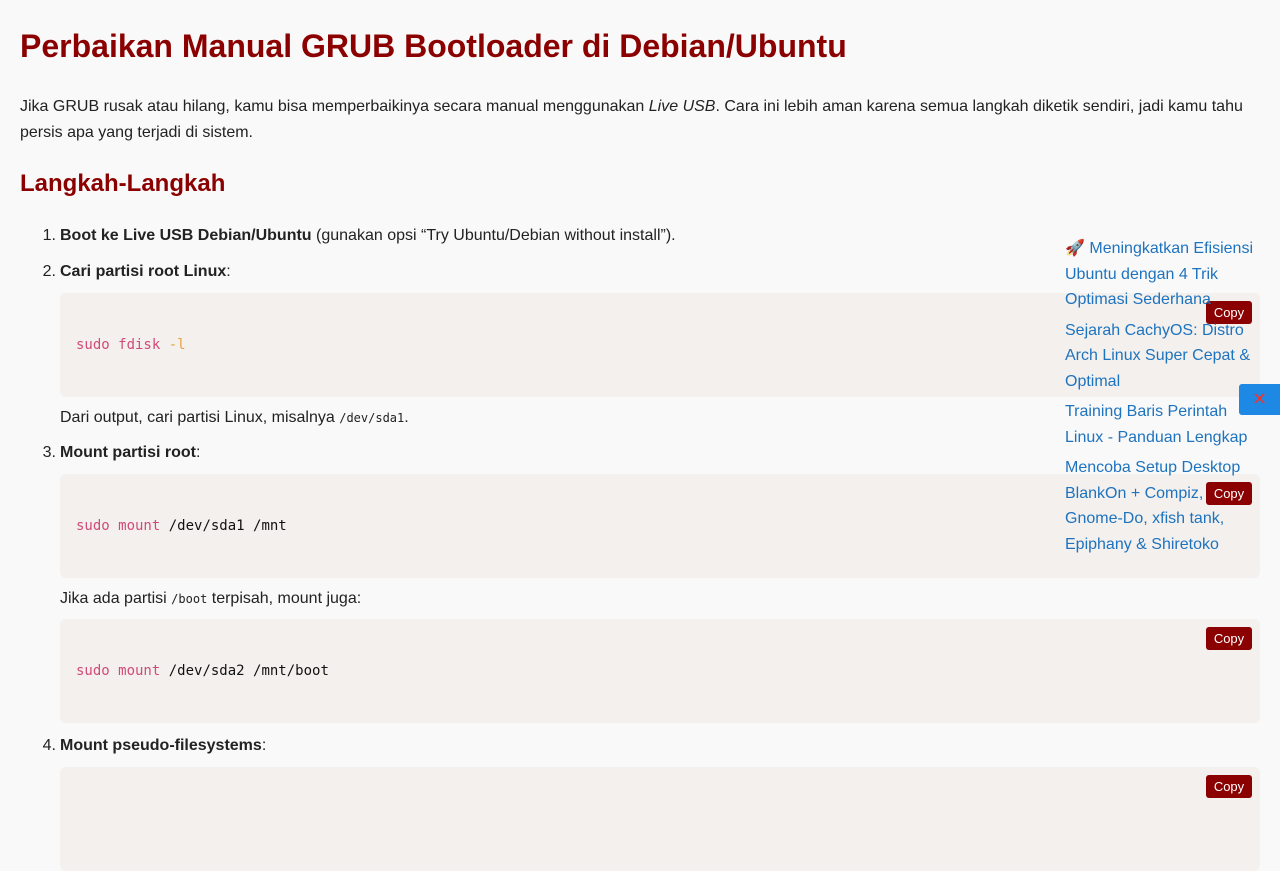 This screenshot has height=871, width=1280. What do you see at coordinates (123, 183) in the screenshot?
I see `section-title: Langkah-Langkah` at bounding box center [123, 183].